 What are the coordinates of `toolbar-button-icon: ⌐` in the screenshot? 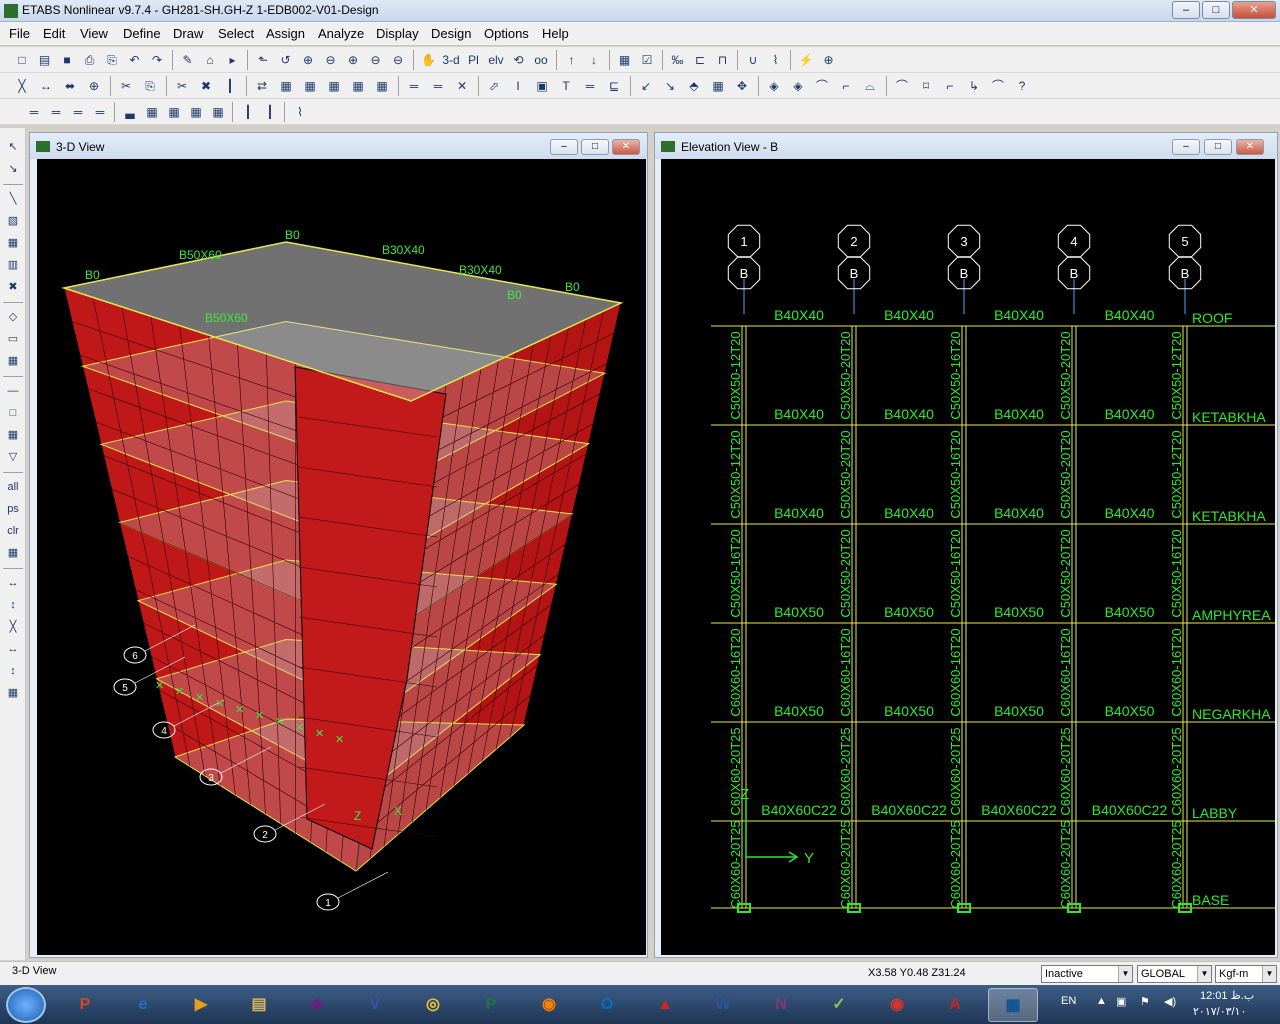 It's located at (846, 86).